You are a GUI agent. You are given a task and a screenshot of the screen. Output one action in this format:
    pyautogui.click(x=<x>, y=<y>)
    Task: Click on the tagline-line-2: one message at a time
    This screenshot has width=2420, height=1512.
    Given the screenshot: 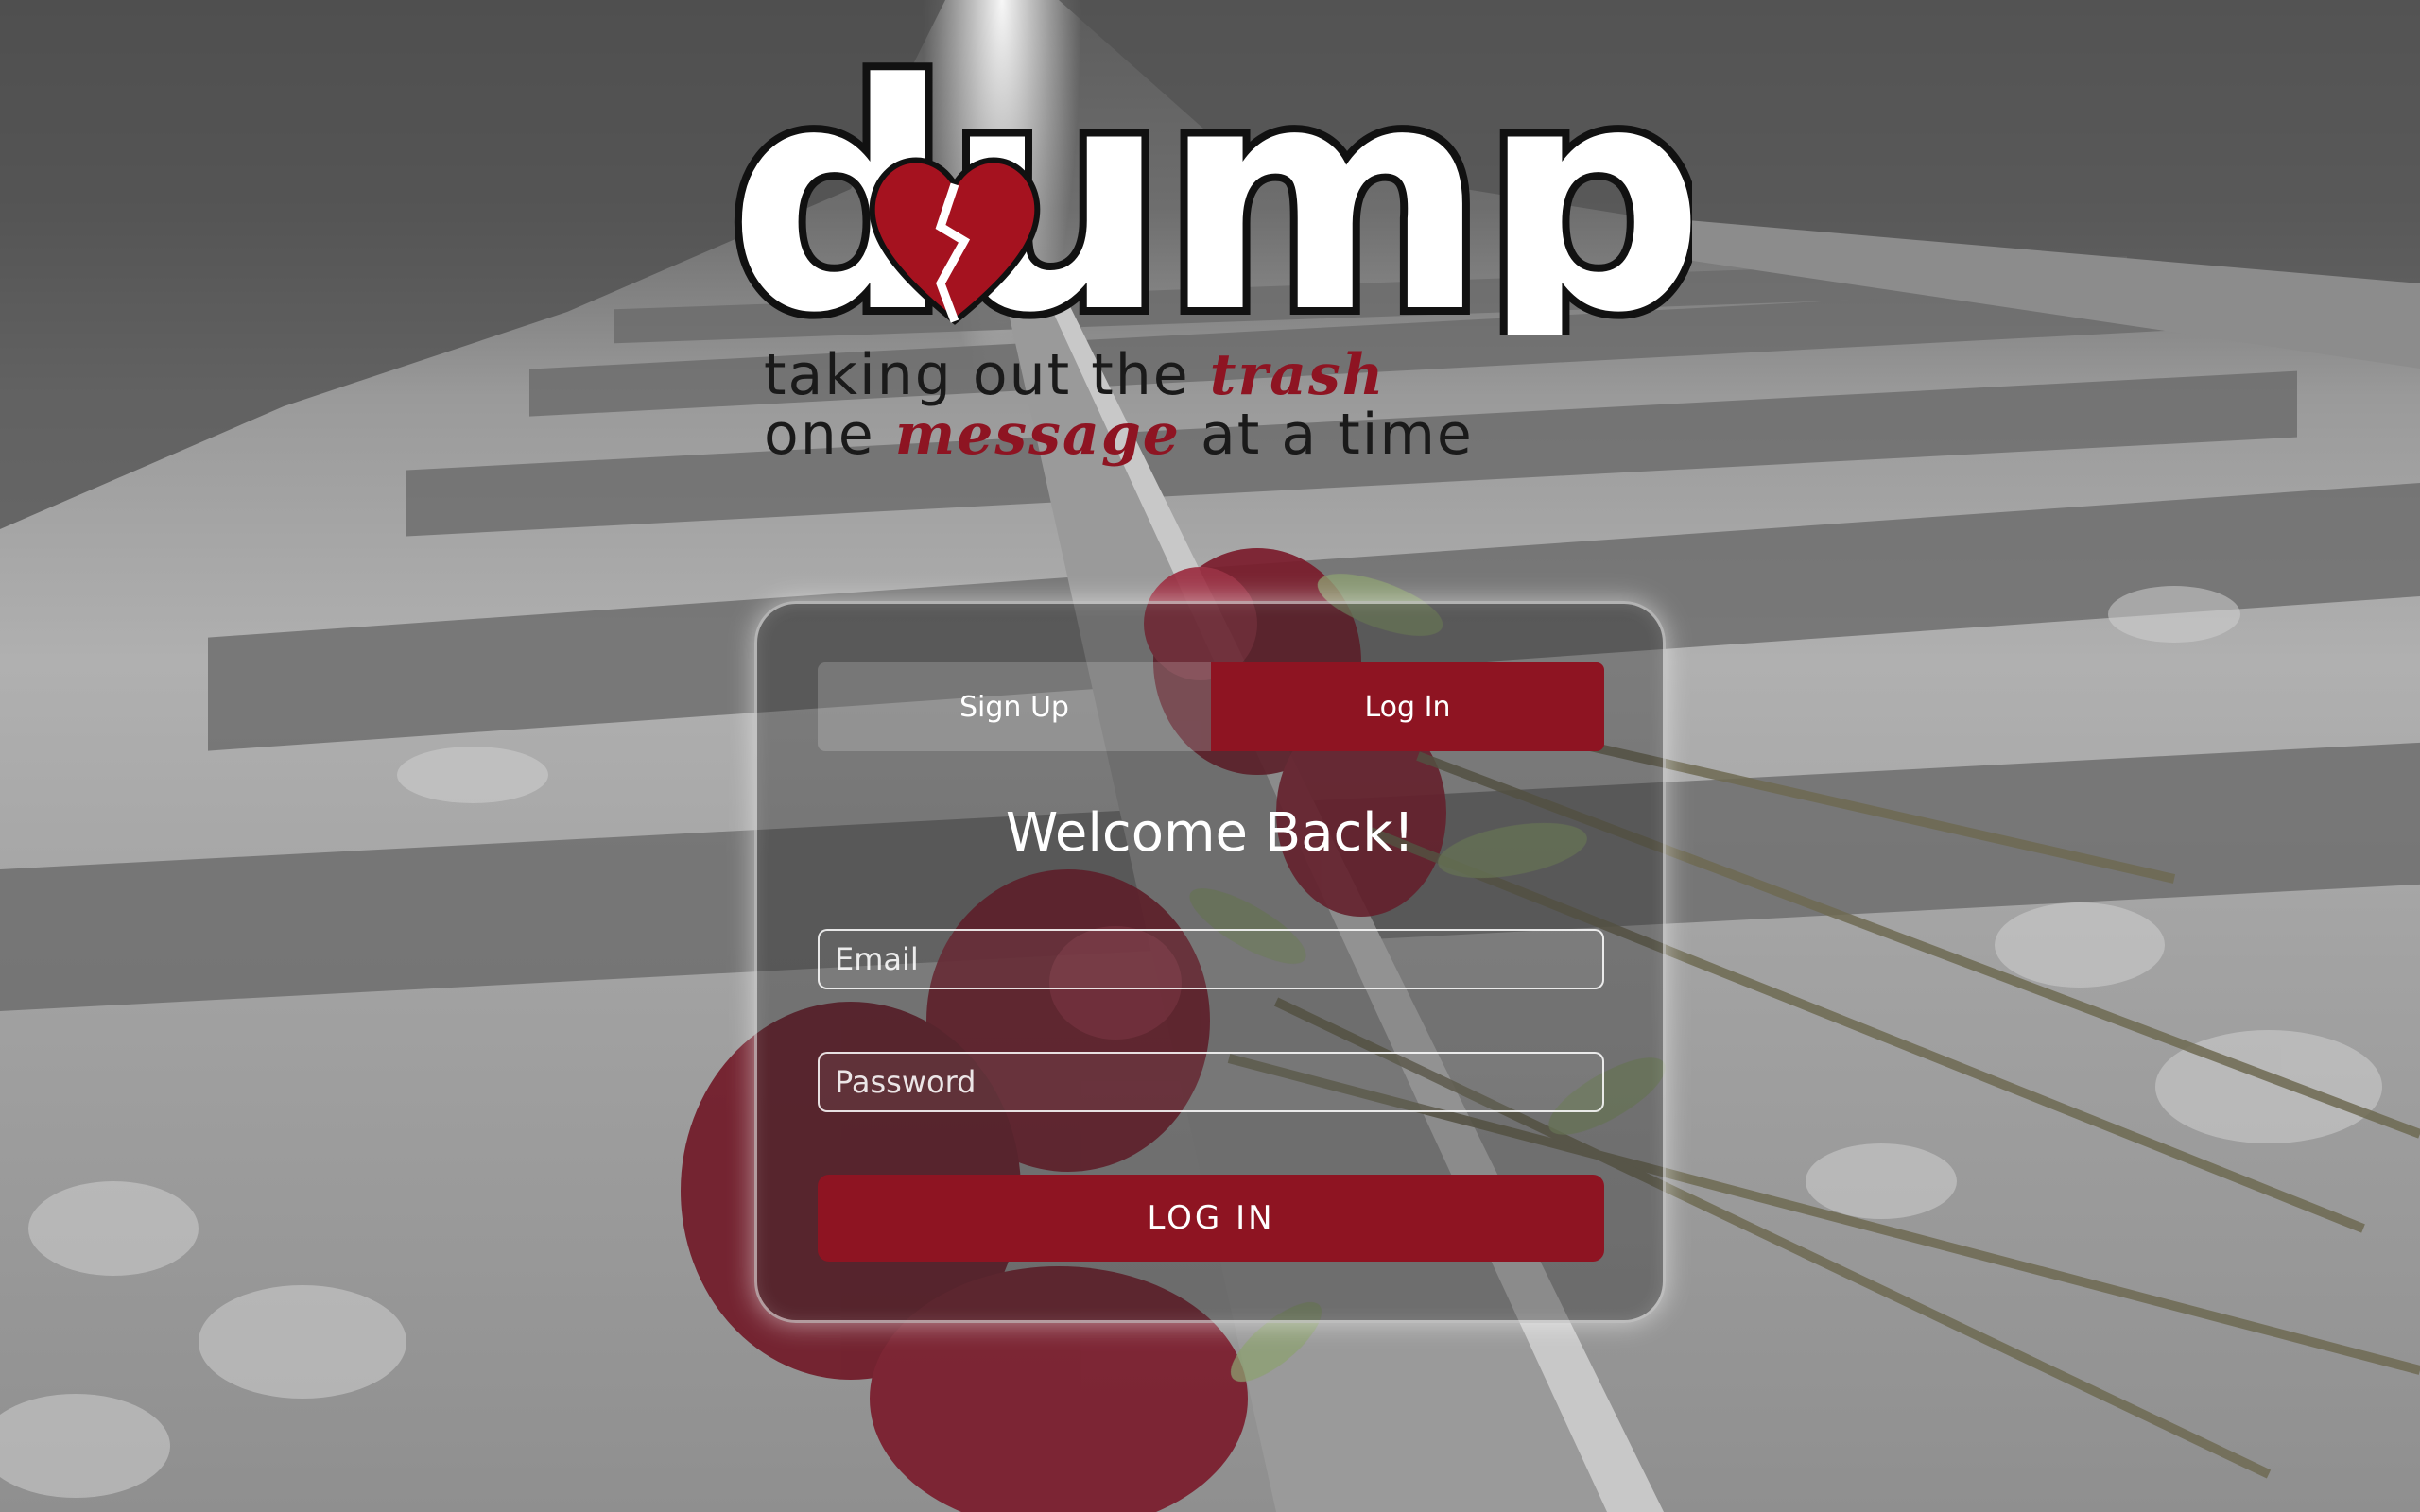 What is the action you would take?
    pyautogui.click(x=1189, y=435)
    